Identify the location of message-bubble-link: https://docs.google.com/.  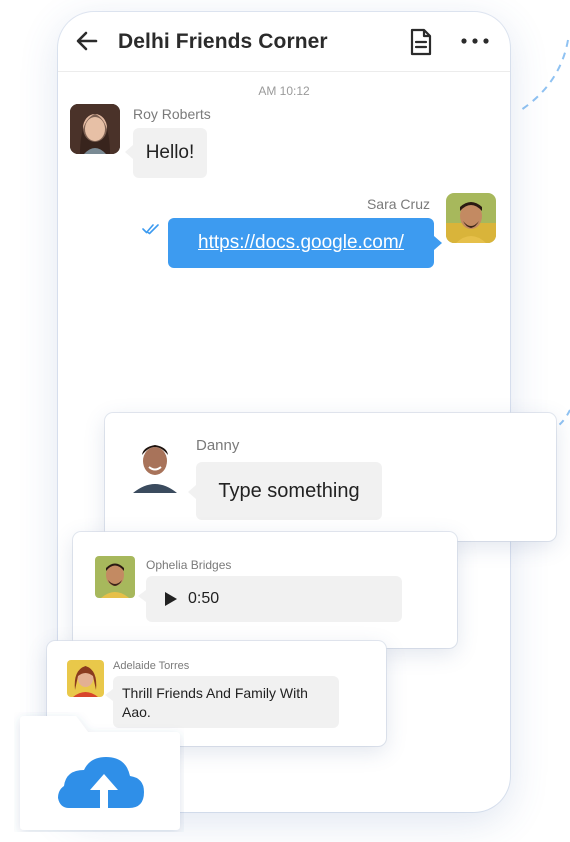
(301, 243).